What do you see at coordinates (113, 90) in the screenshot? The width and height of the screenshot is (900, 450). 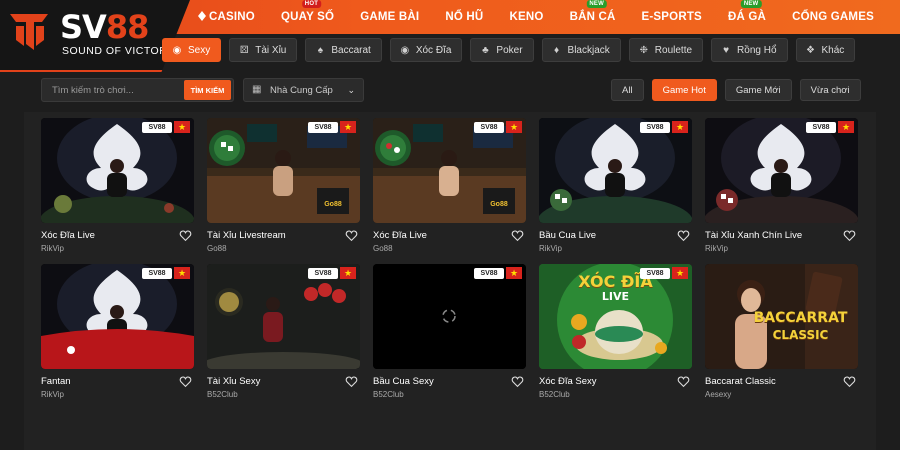 I see `search-input` at bounding box center [113, 90].